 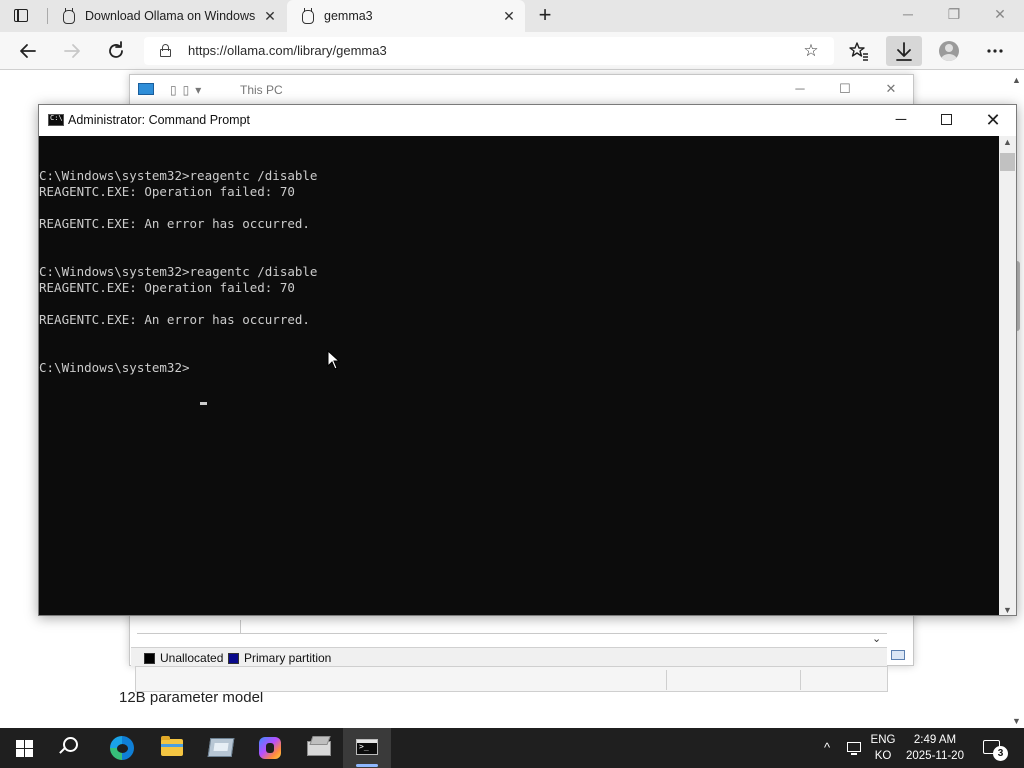 What do you see at coordinates (511, 679) in the screenshot?
I see `bg-status-bar` at bounding box center [511, 679].